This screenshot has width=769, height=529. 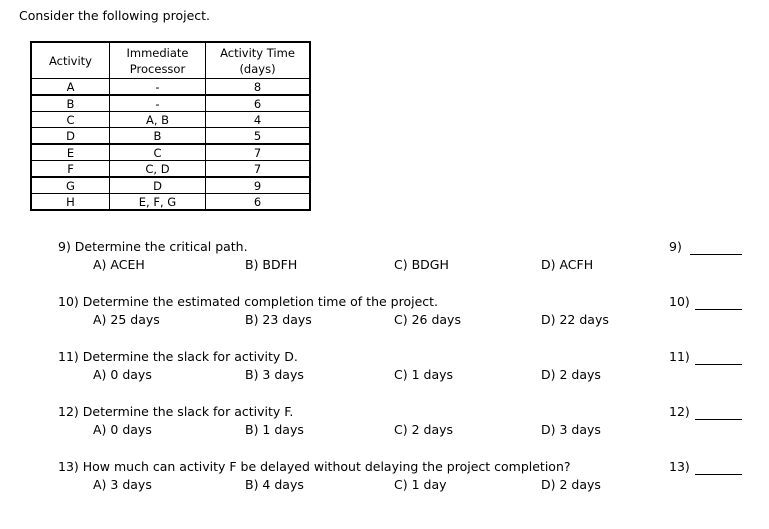 I want to click on option-c: C) 1 days, so click(x=424, y=374).